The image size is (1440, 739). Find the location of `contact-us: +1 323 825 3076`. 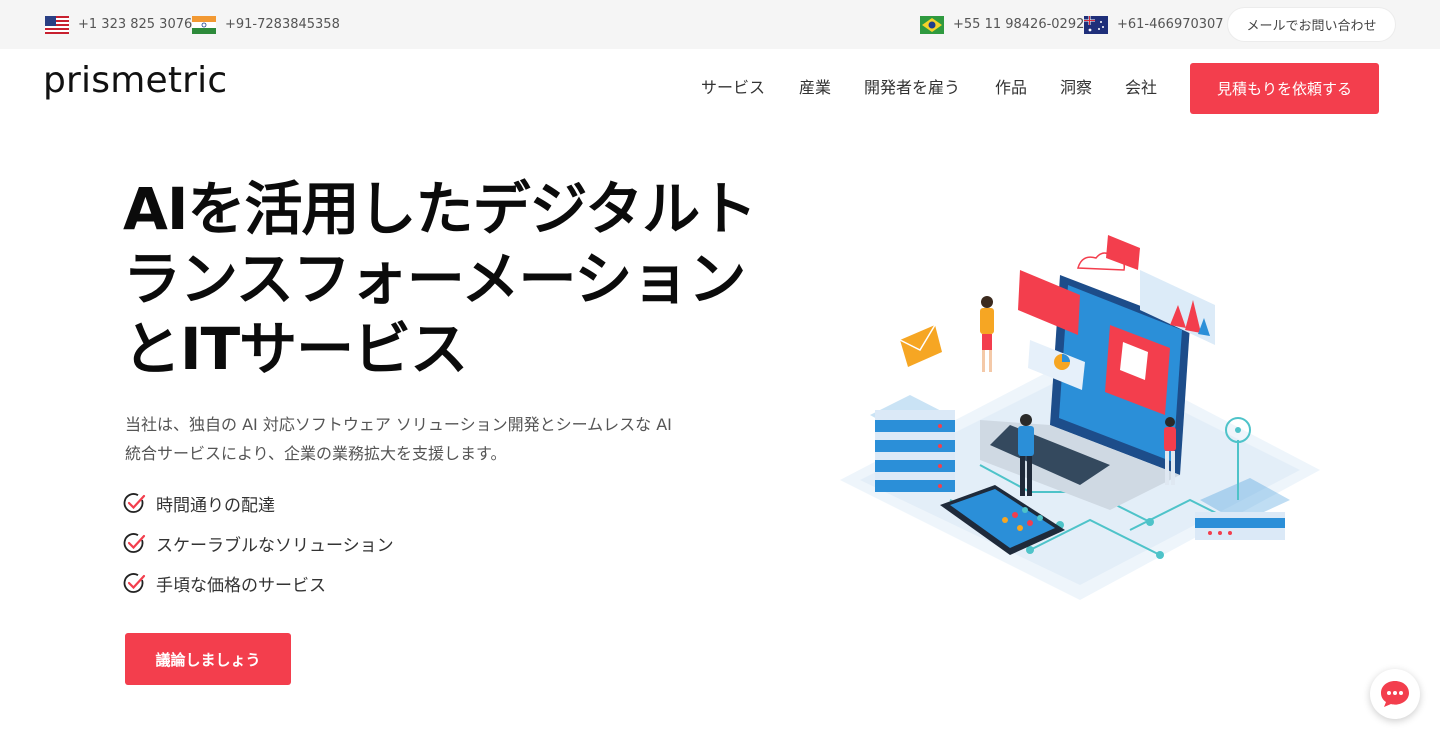

contact-us: +1 323 825 3076 is located at coordinates (118, 24).